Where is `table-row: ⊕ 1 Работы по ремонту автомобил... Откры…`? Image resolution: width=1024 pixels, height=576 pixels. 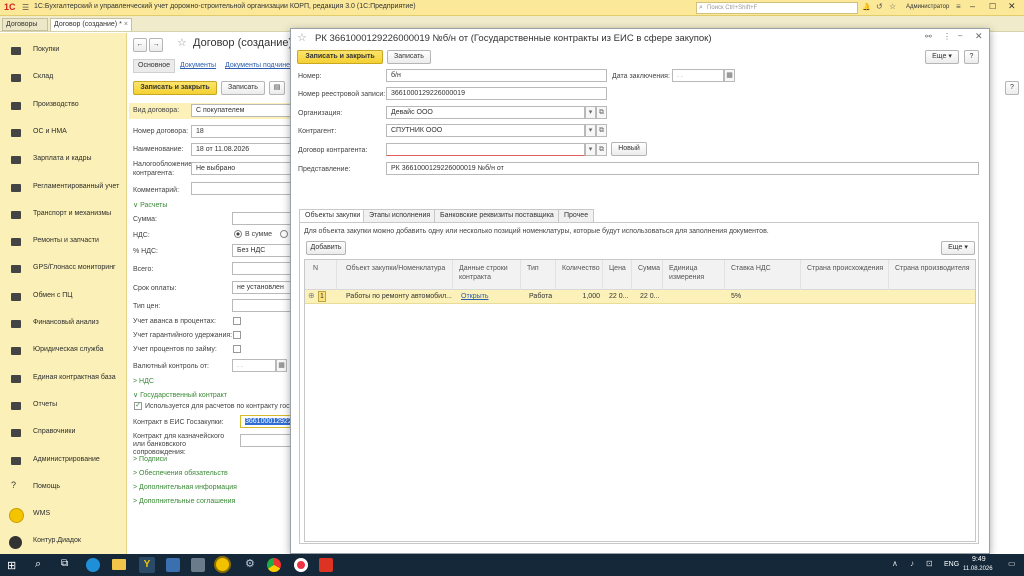 table-row: ⊕ 1 Работы по ремонту автомобил... Откры… is located at coordinates (640, 297).